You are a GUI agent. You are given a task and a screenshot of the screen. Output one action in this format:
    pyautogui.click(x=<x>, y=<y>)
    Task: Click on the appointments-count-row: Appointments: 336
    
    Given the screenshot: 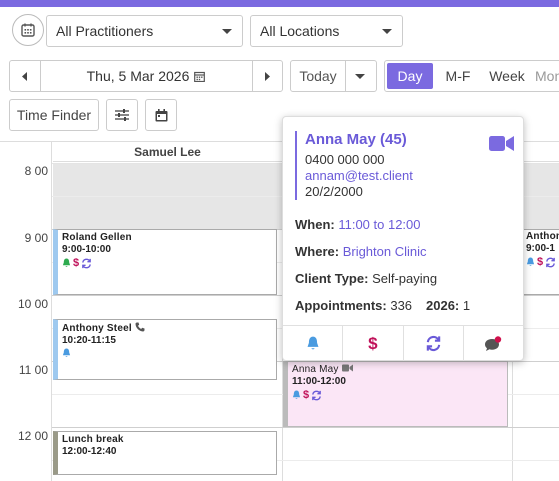 What is the action you would take?
    pyautogui.click(x=353, y=305)
    